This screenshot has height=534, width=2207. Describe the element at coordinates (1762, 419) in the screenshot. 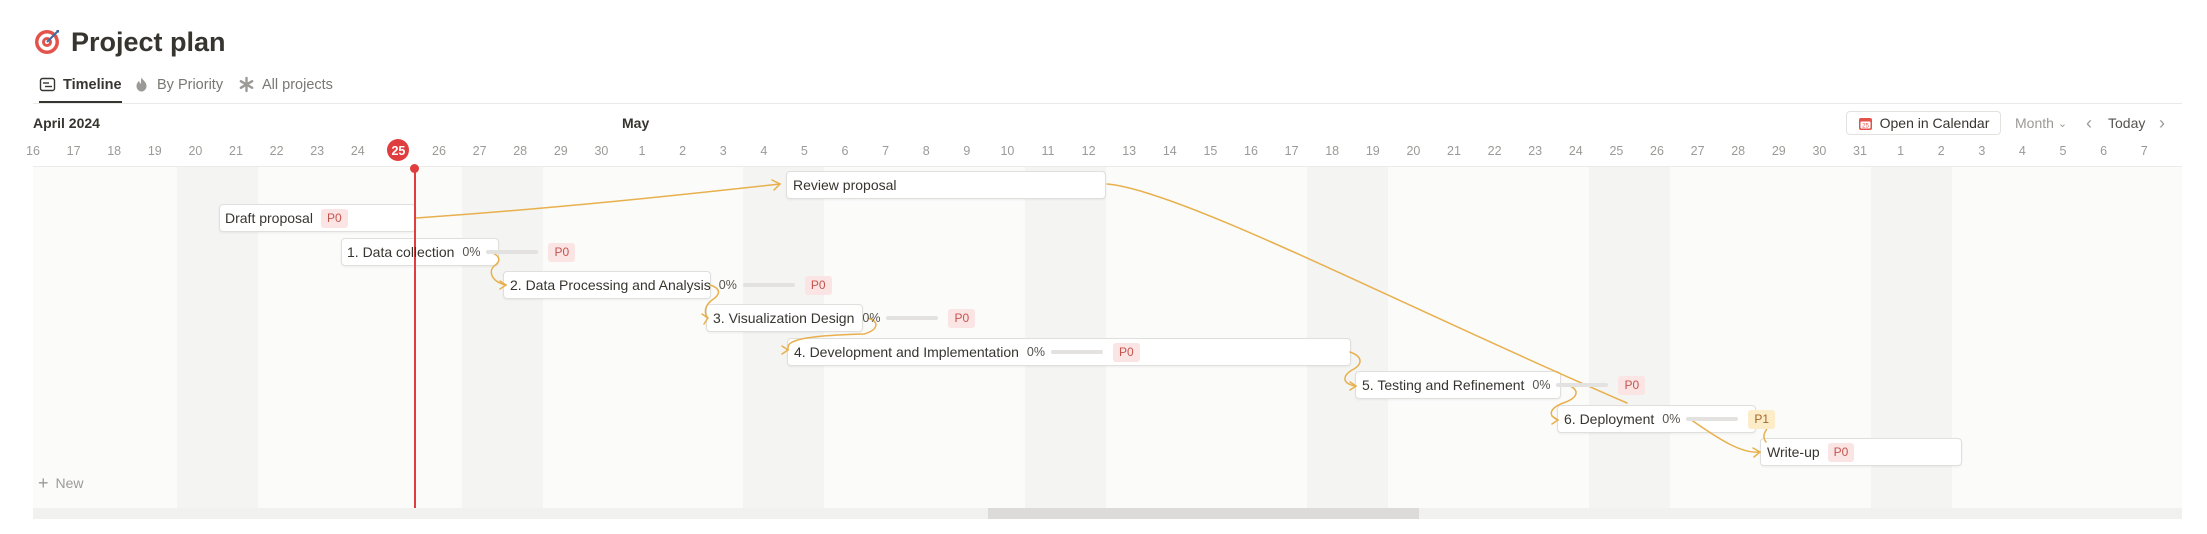

I see `priority-badge: P1` at that location.